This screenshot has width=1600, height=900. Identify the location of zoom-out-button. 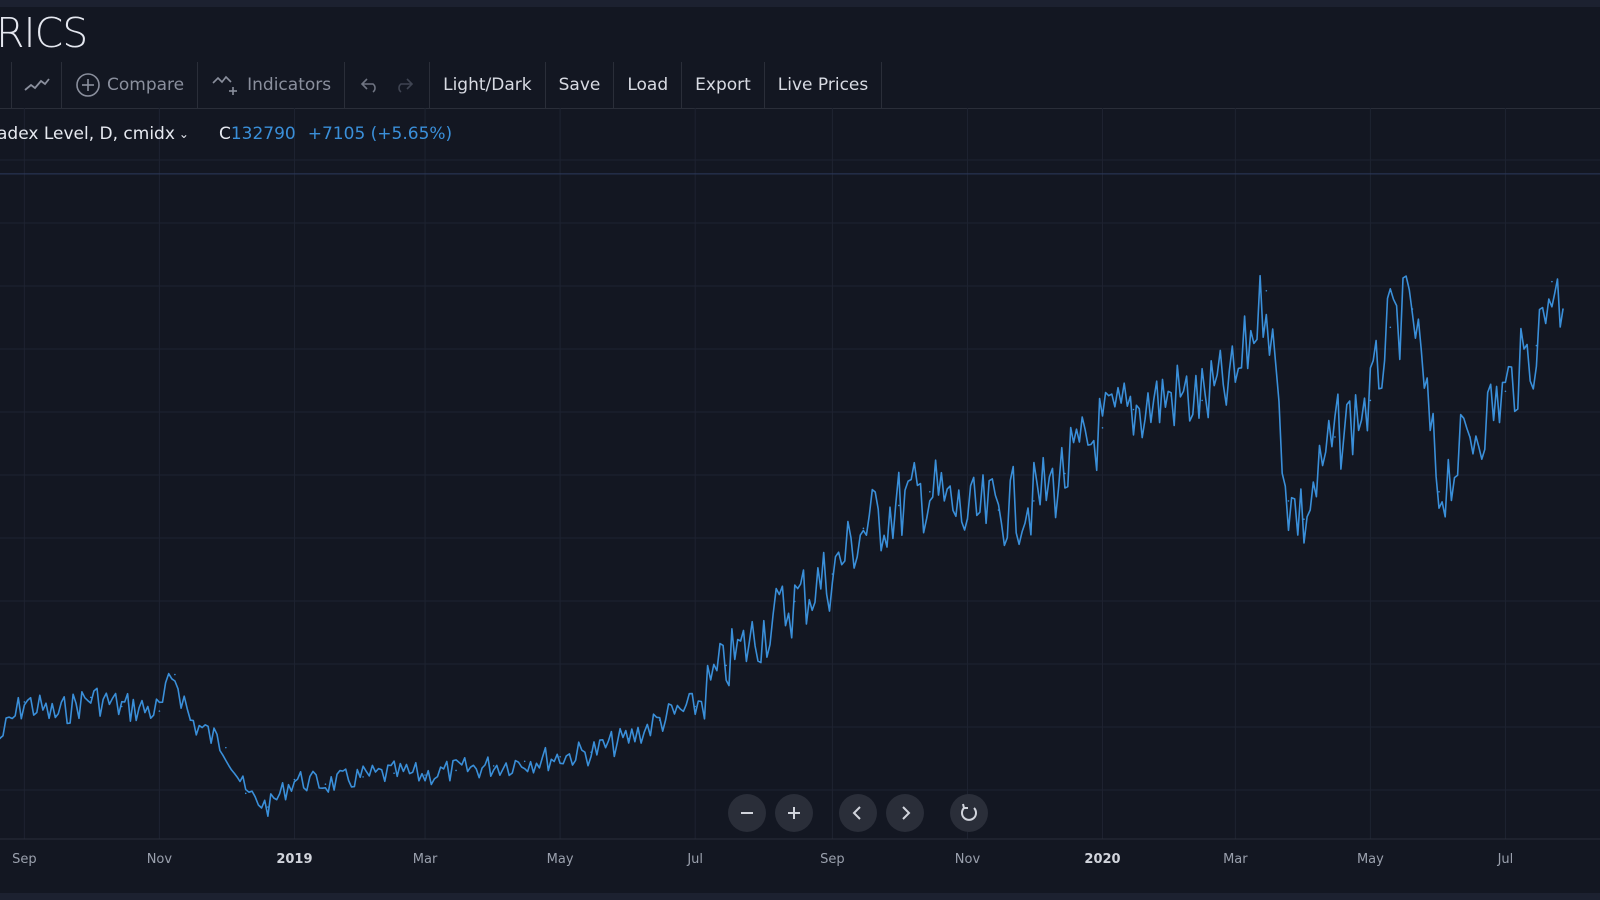
(747, 813).